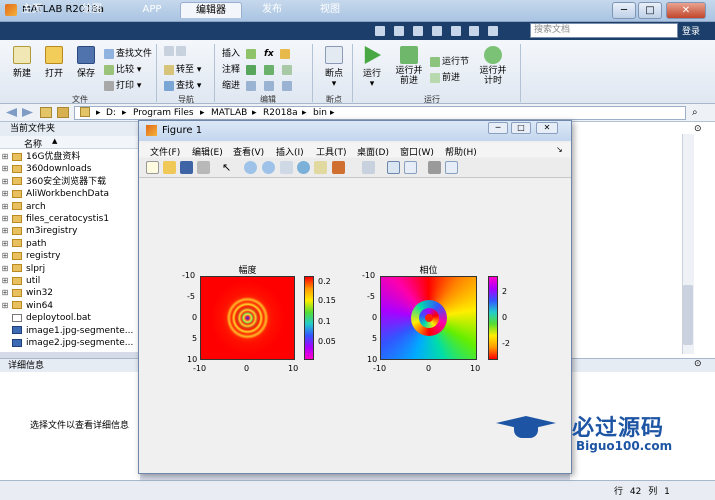 Image resolution: width=715 pixels, height=500 pixels. What do you see at coordinates (372, 67) in the screenshot?
I see `run-button: 运行 ▾` at bounding box center [372, 67].